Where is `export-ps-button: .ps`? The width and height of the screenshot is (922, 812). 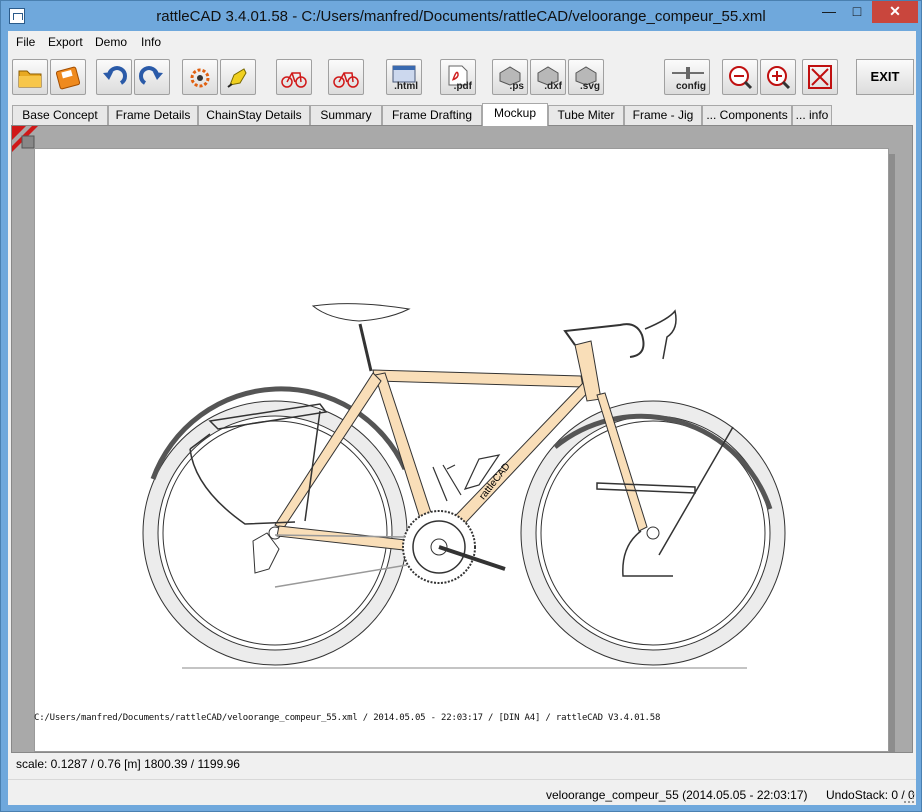 export-ps-button: .ps is located at coordinates (510, 77).